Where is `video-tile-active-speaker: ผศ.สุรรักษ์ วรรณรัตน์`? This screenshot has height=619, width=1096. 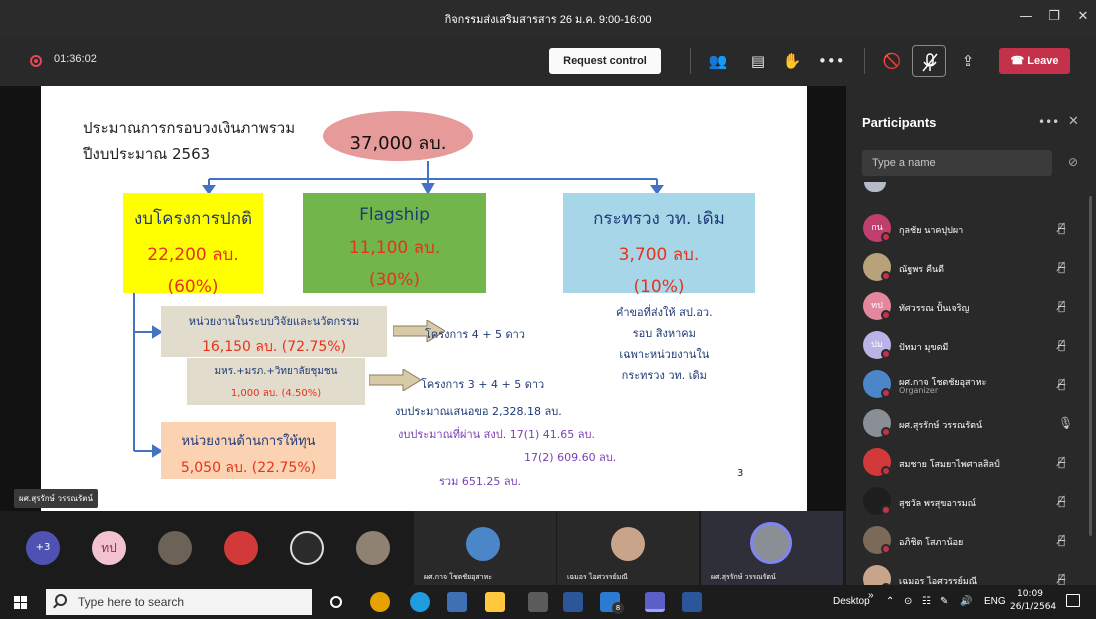
video-tile-active-speaker: ผศ.สุรรักษ์ วรรณรัตน์ is located at coordinates (772, 548).